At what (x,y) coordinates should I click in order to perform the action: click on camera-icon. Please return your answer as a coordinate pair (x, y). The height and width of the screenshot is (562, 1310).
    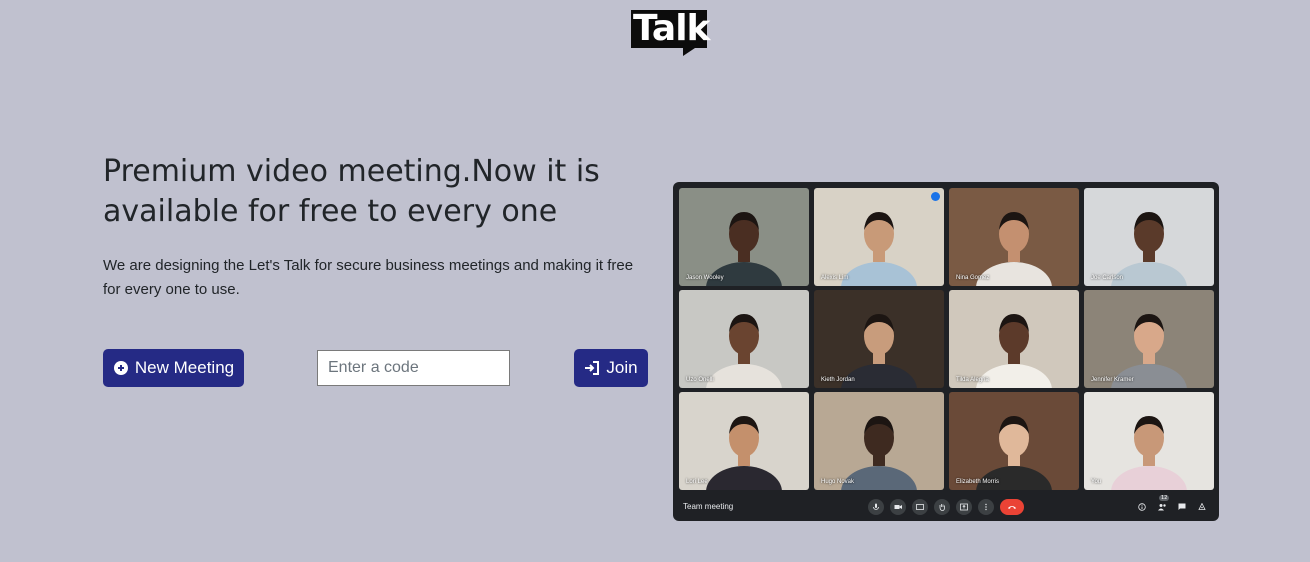
    Looking at the image, I should click on (898, 507).